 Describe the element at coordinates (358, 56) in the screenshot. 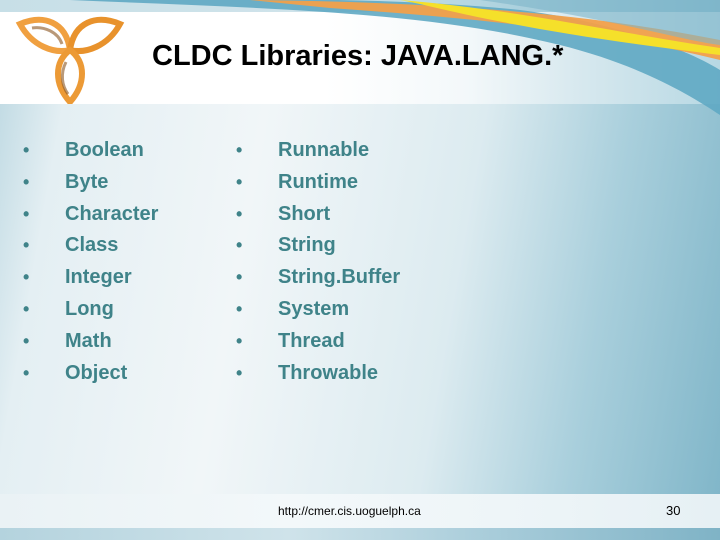

I see `slide-title: CLDC Libraries: JAVA.LANG.*` at that location.